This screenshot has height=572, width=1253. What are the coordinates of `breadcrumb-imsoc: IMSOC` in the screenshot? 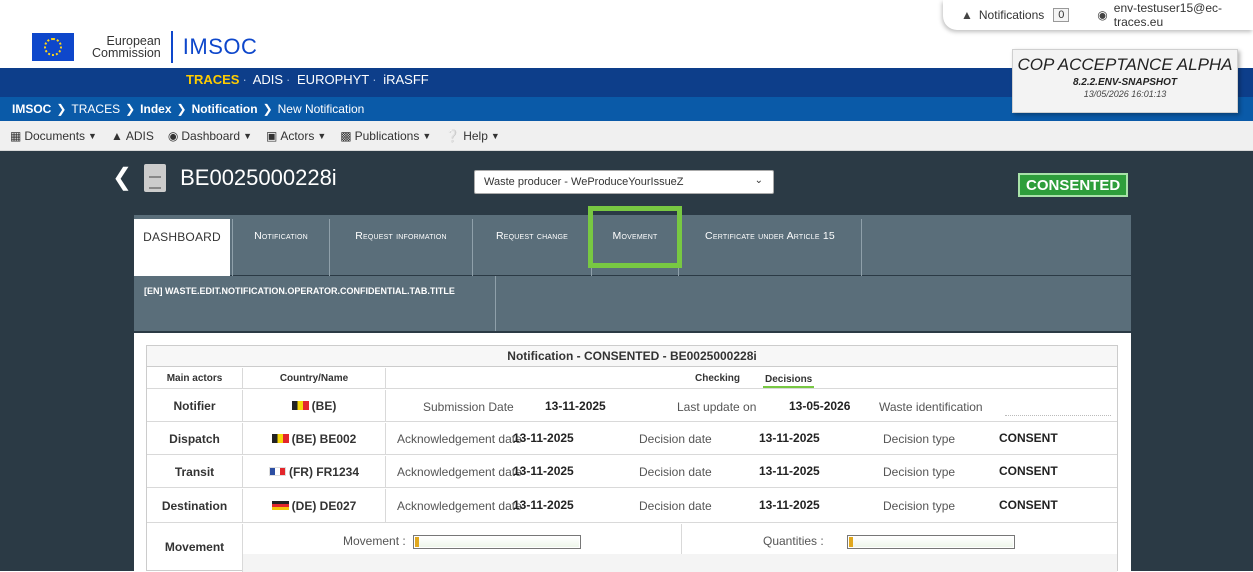 It's located at (31, 109).